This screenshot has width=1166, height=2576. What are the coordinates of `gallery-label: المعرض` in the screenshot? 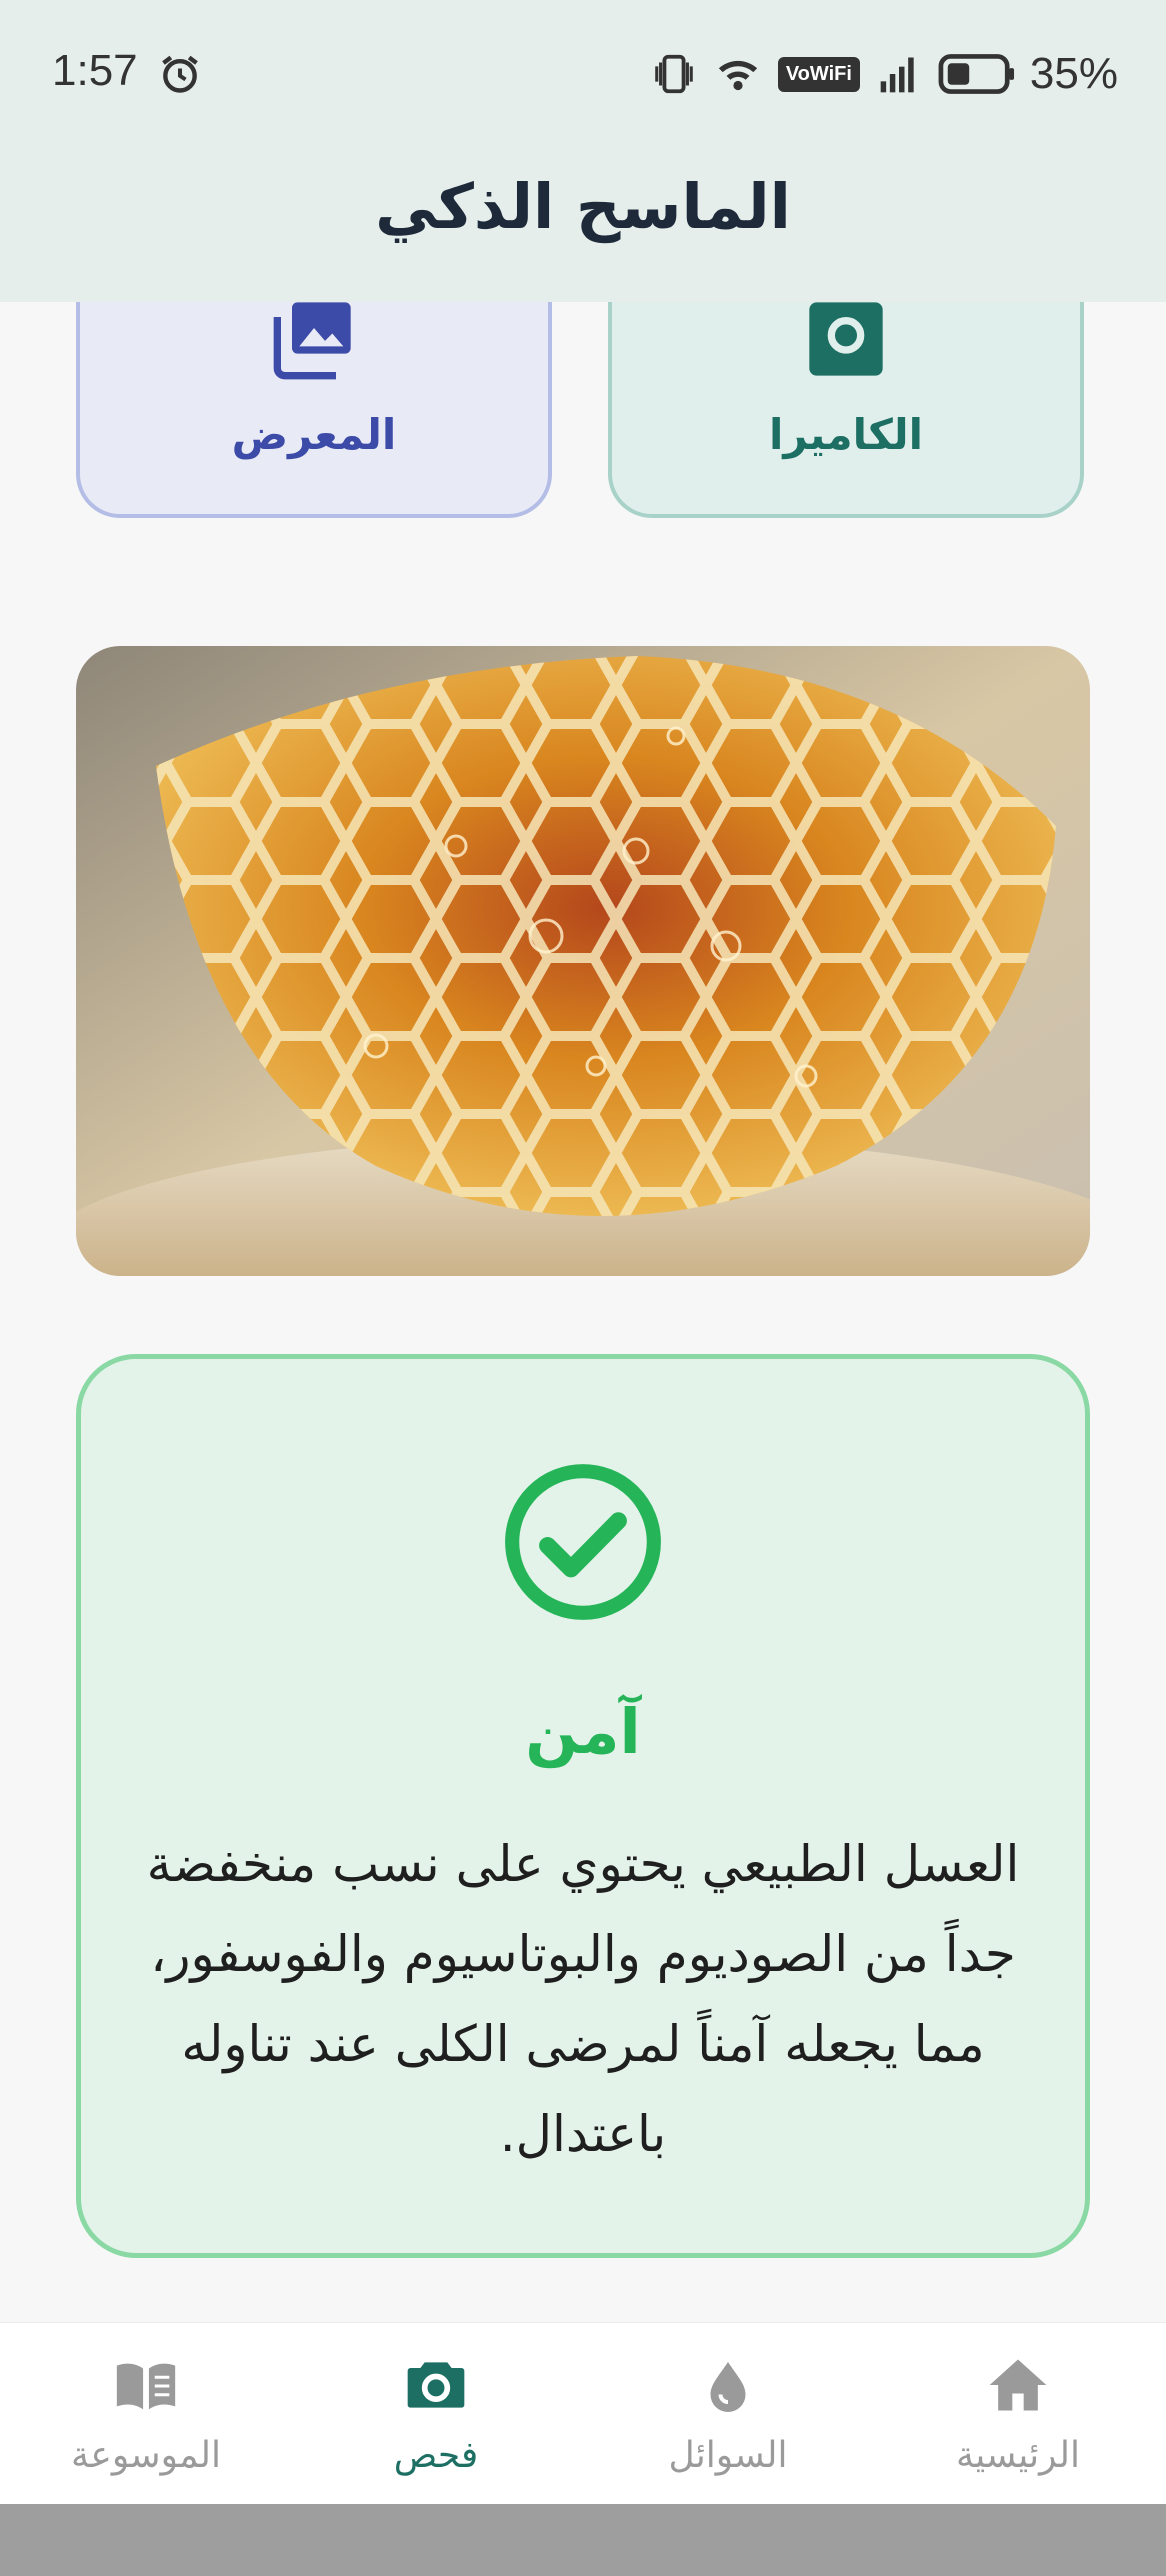 It's located at (314, 434).